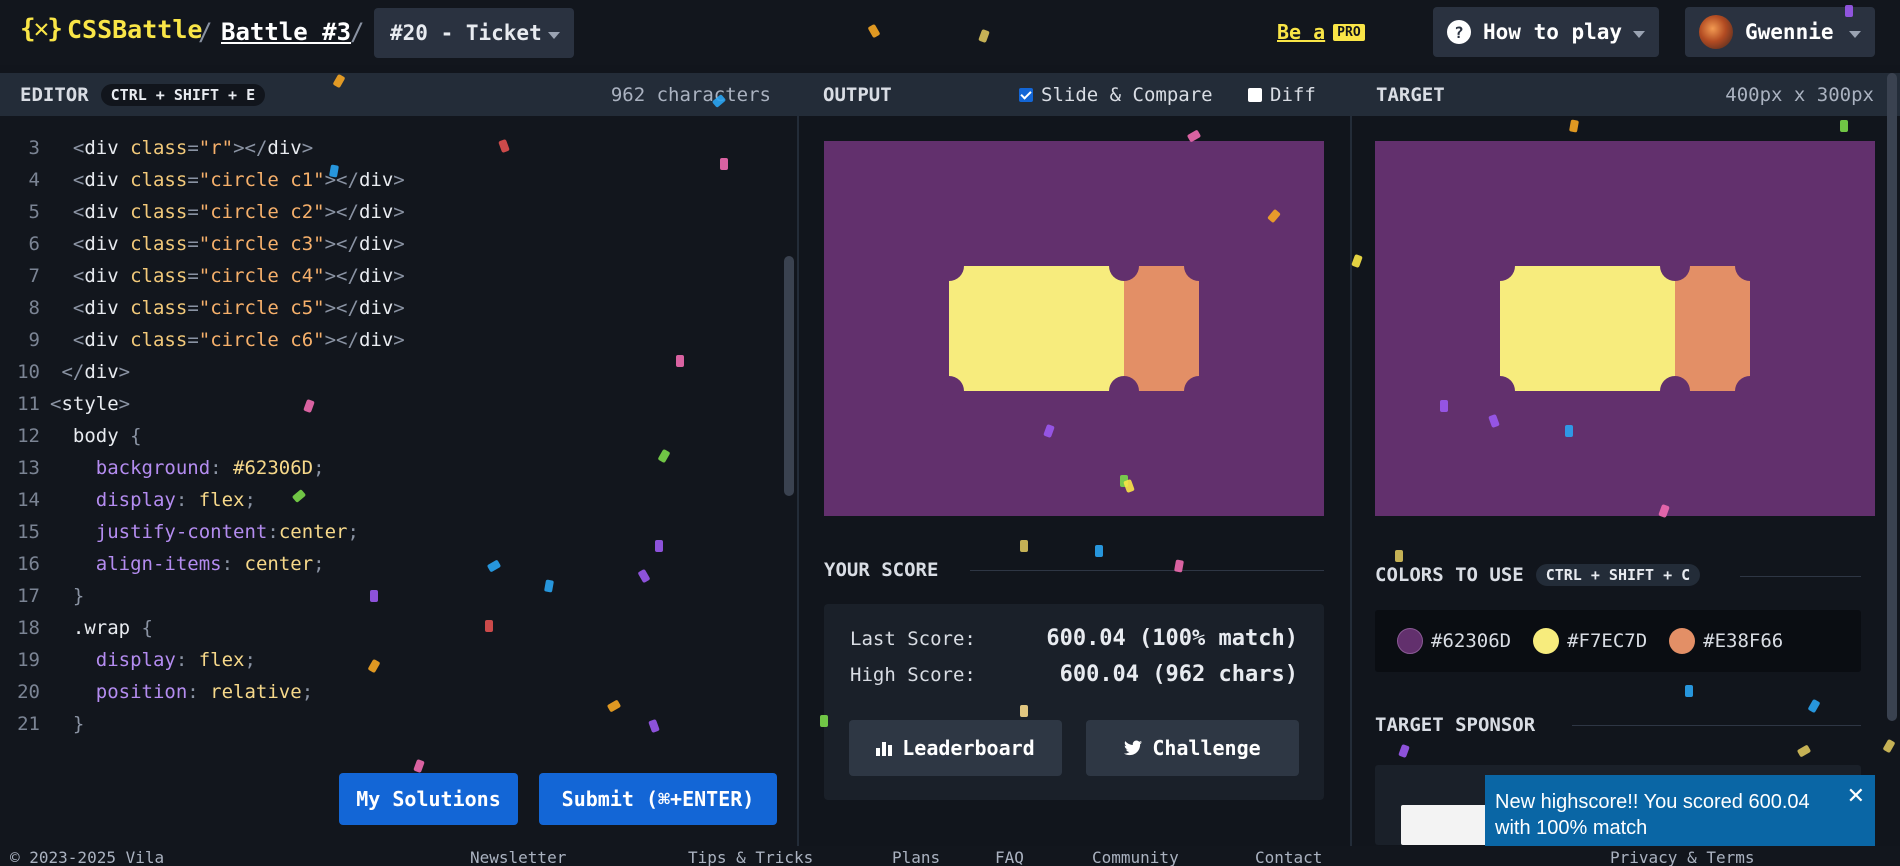  What do you see at coordinates (148, 660) in the screenshot?
I see `code-text: display: flex;` at bounding box center [148, 660].